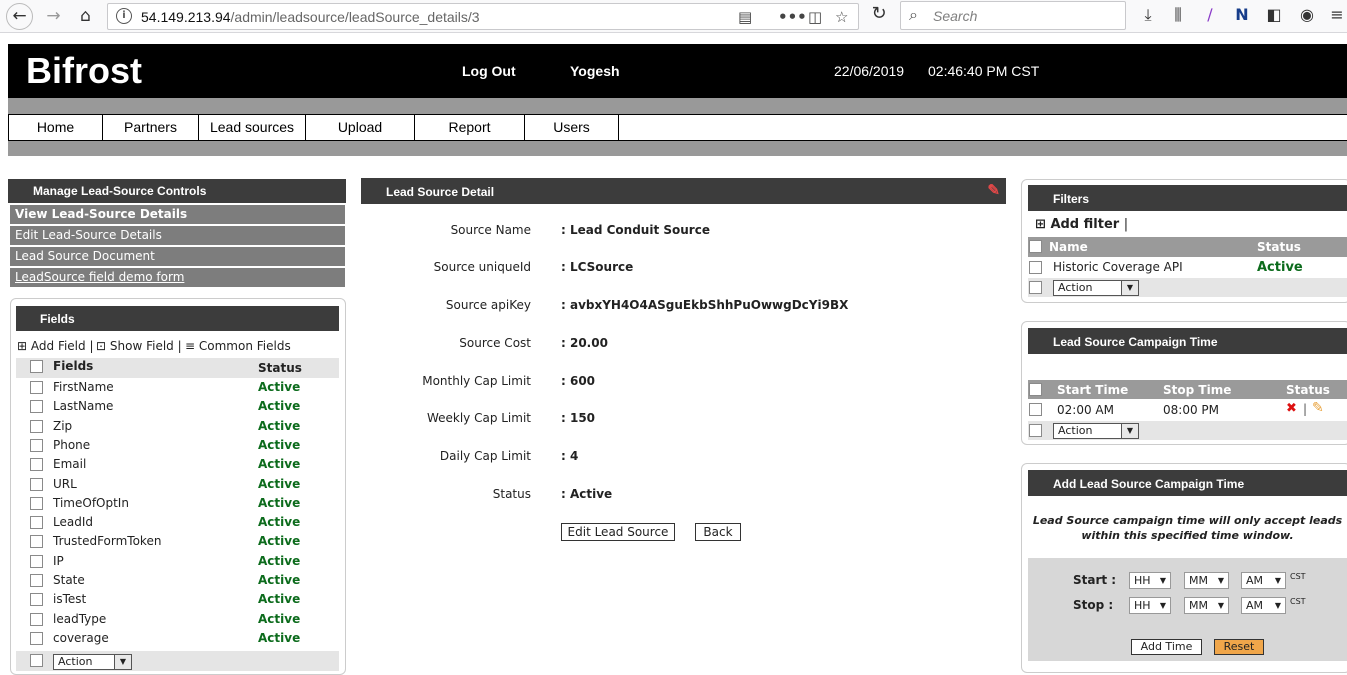 This screenshot has width=1347, height=675. I want to click on field-name: LastName, so click(83, 406).